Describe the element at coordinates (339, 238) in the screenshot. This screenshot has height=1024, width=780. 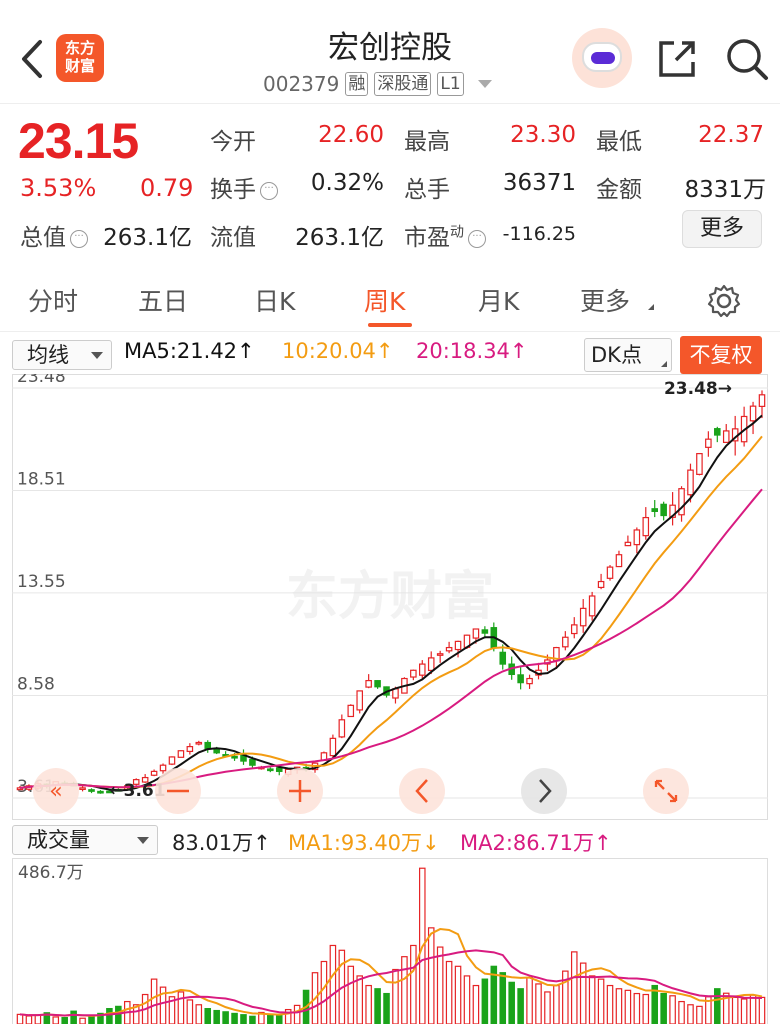
I see `float-value: 263.1亿` at that location.